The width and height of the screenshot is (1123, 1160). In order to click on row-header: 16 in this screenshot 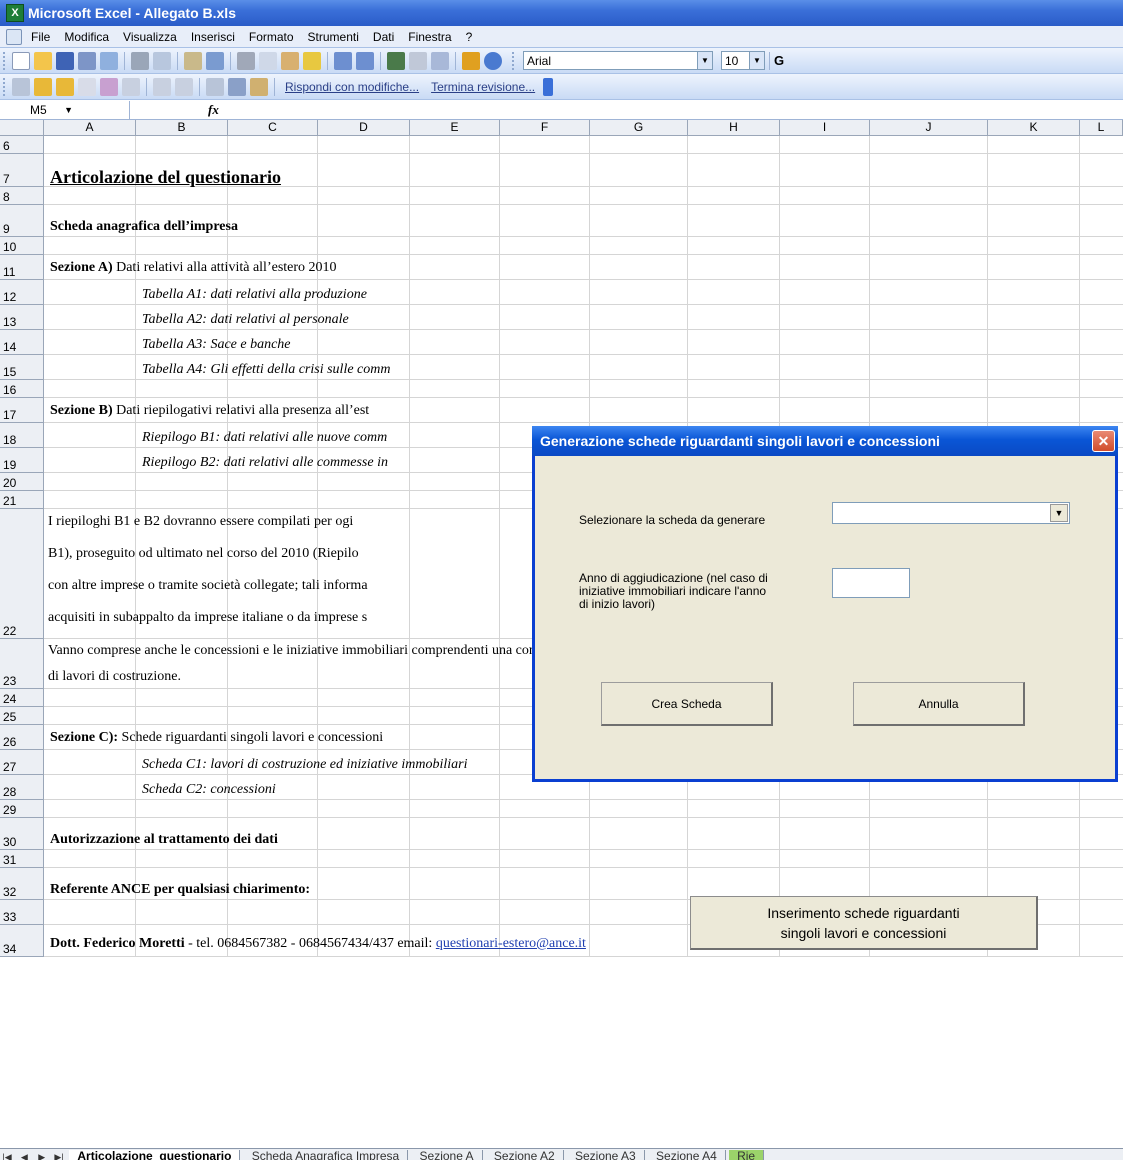, I will do `click(22, 389)`.